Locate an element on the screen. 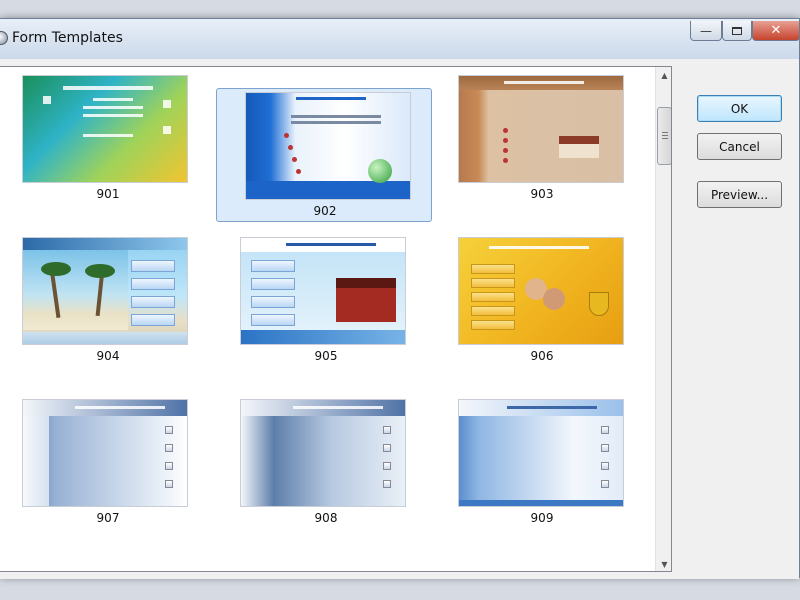  template-item-903: 903 is located at coordinates (542, 139).